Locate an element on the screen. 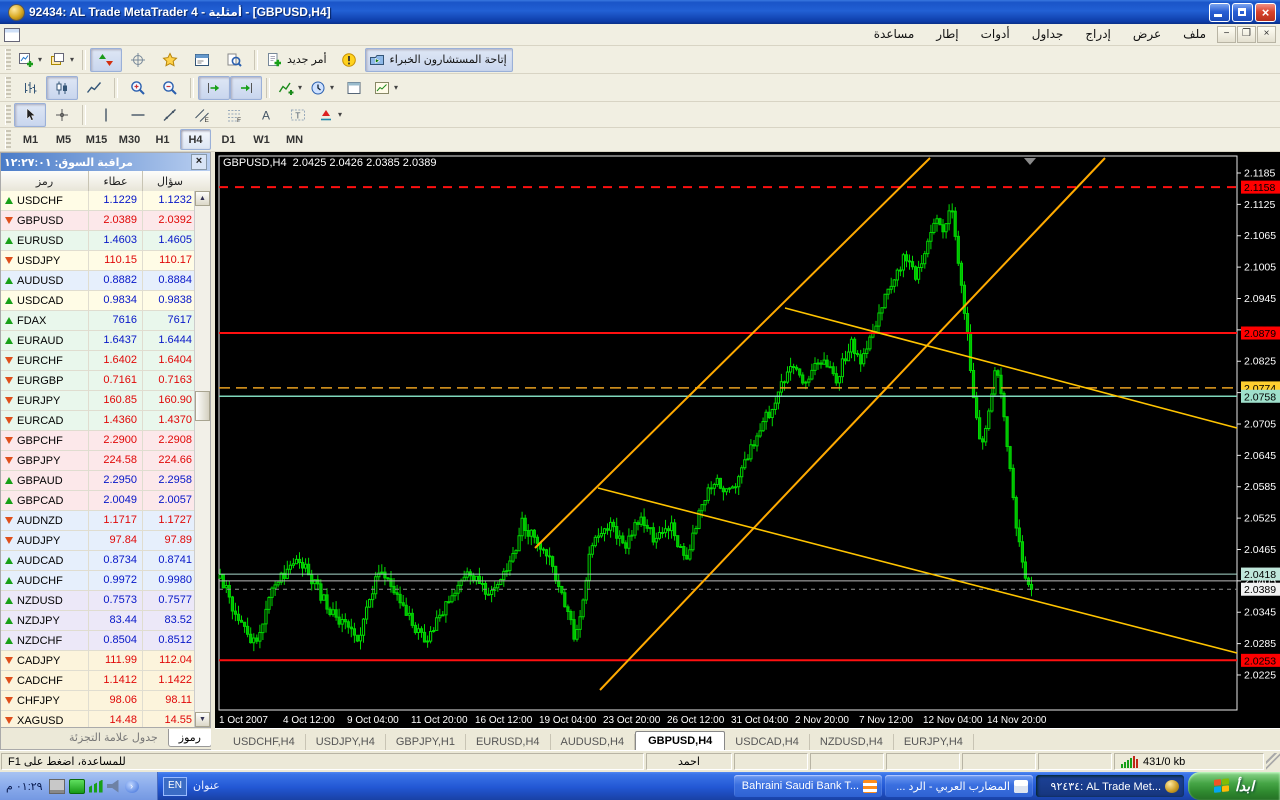  hline-button is located at coordinates (138, 115).